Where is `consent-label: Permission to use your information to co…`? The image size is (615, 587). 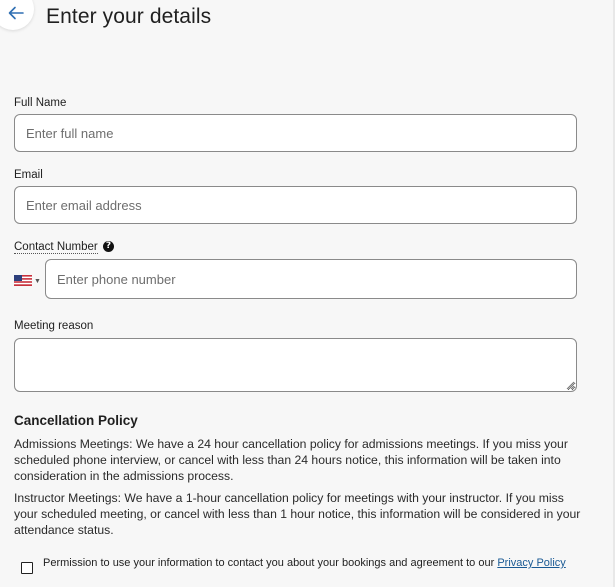 consent-label: Permission to use your information to co… is located at coordinates (270, 563).